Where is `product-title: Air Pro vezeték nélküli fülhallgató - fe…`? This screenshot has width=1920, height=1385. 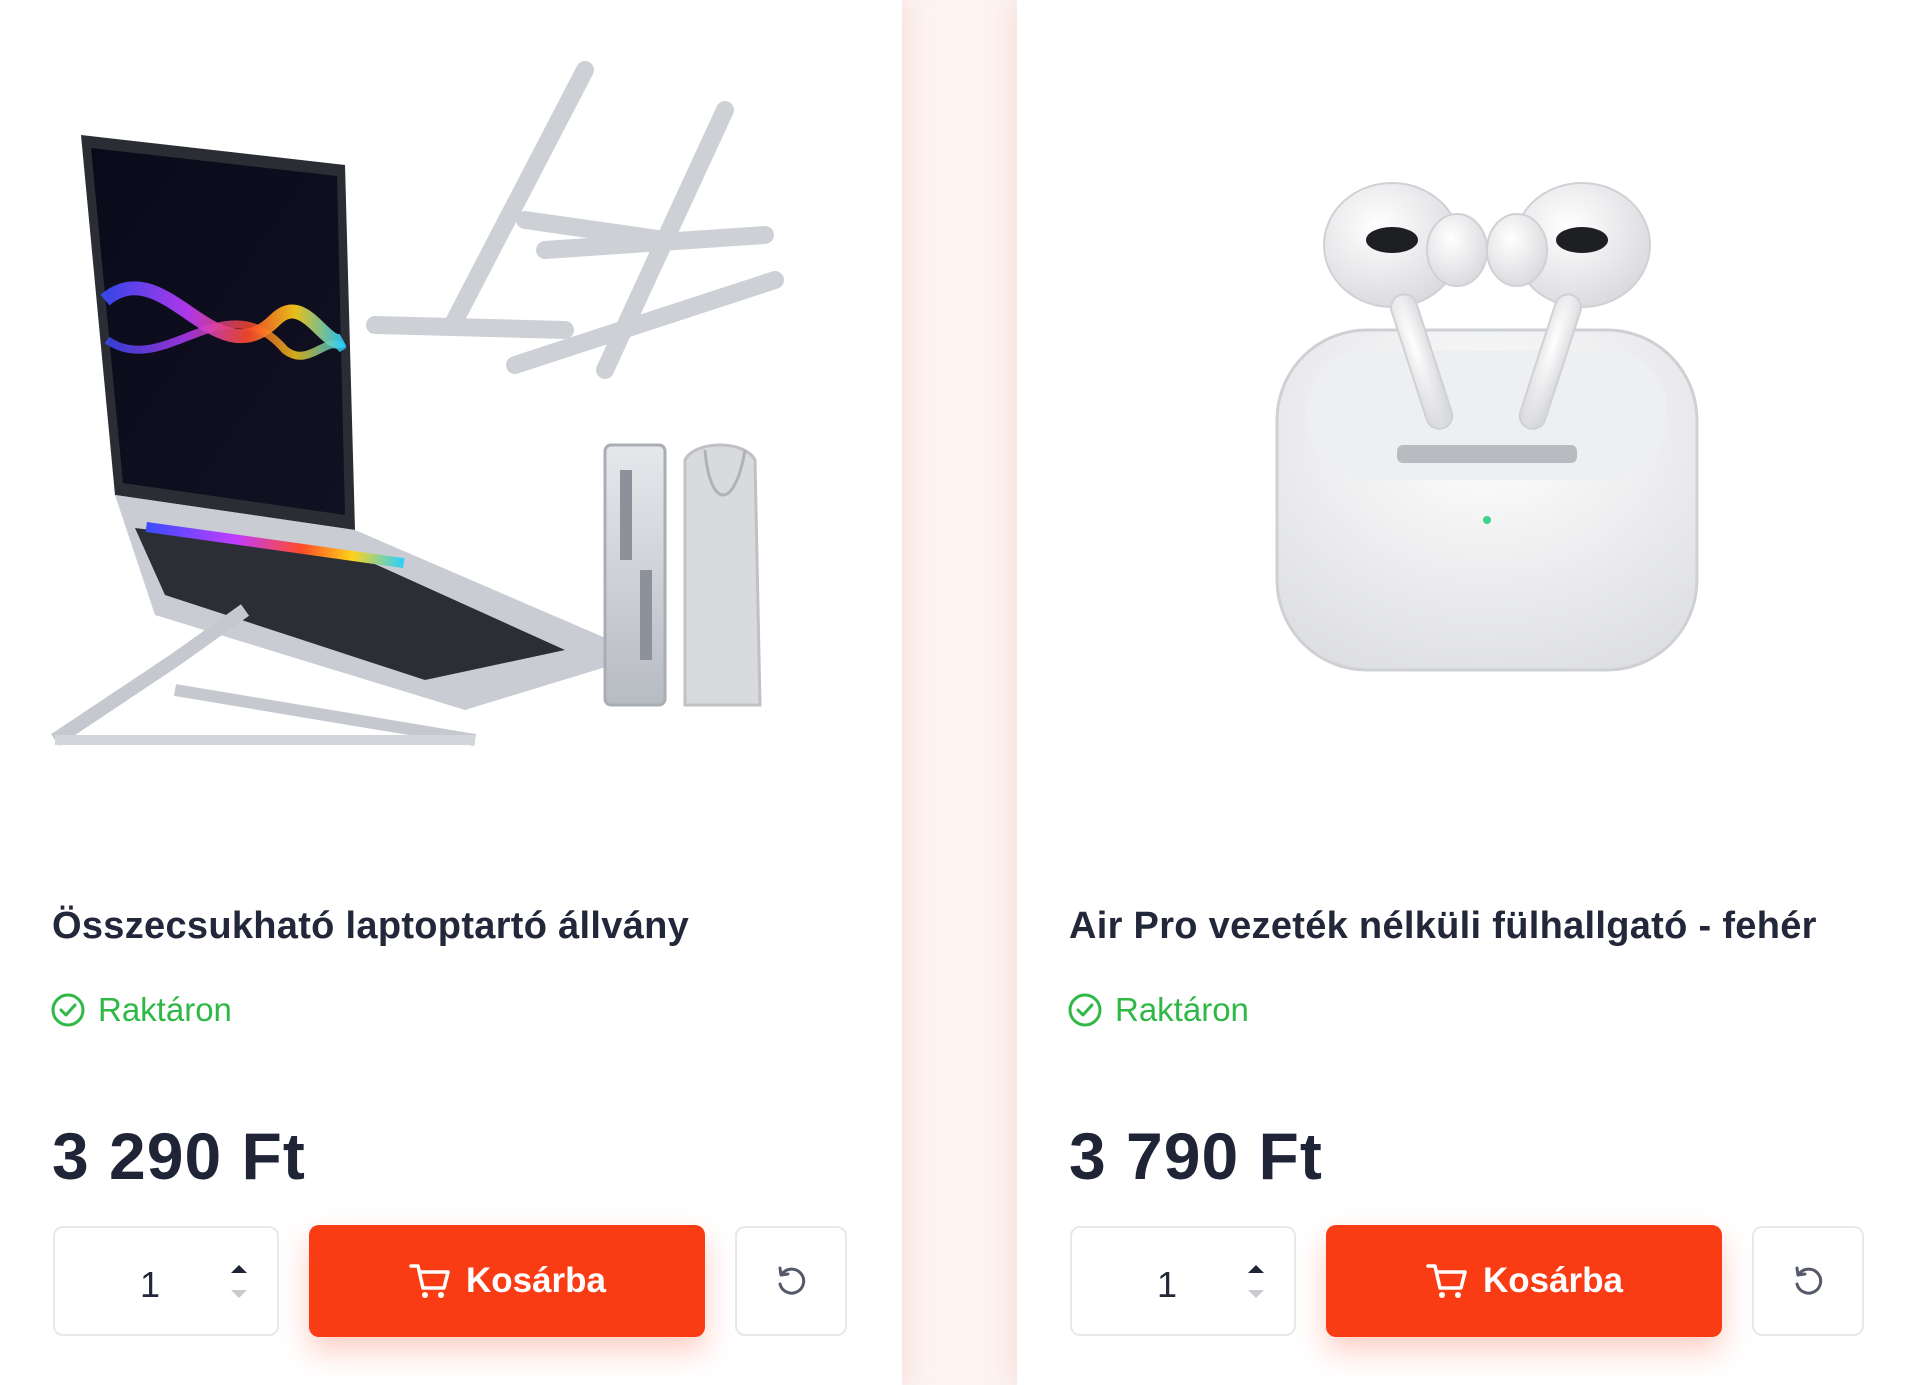 product-title: Air Pro vezeték nélküli fülhallgató - fe… is located at coordinates (1489, 926).